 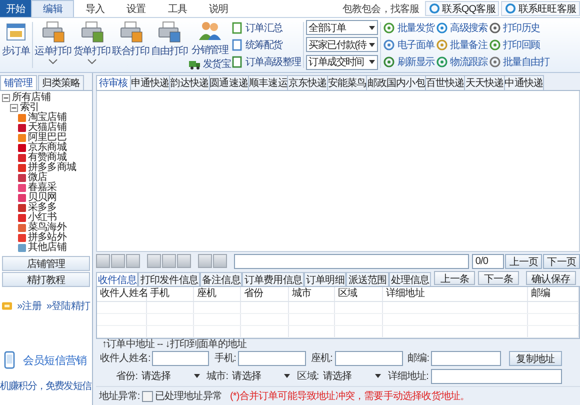 What do you see at coordinates (18, 82) in the screenshot?
I see `panel-tab: 铺管理` at bounding box center [18, 82].